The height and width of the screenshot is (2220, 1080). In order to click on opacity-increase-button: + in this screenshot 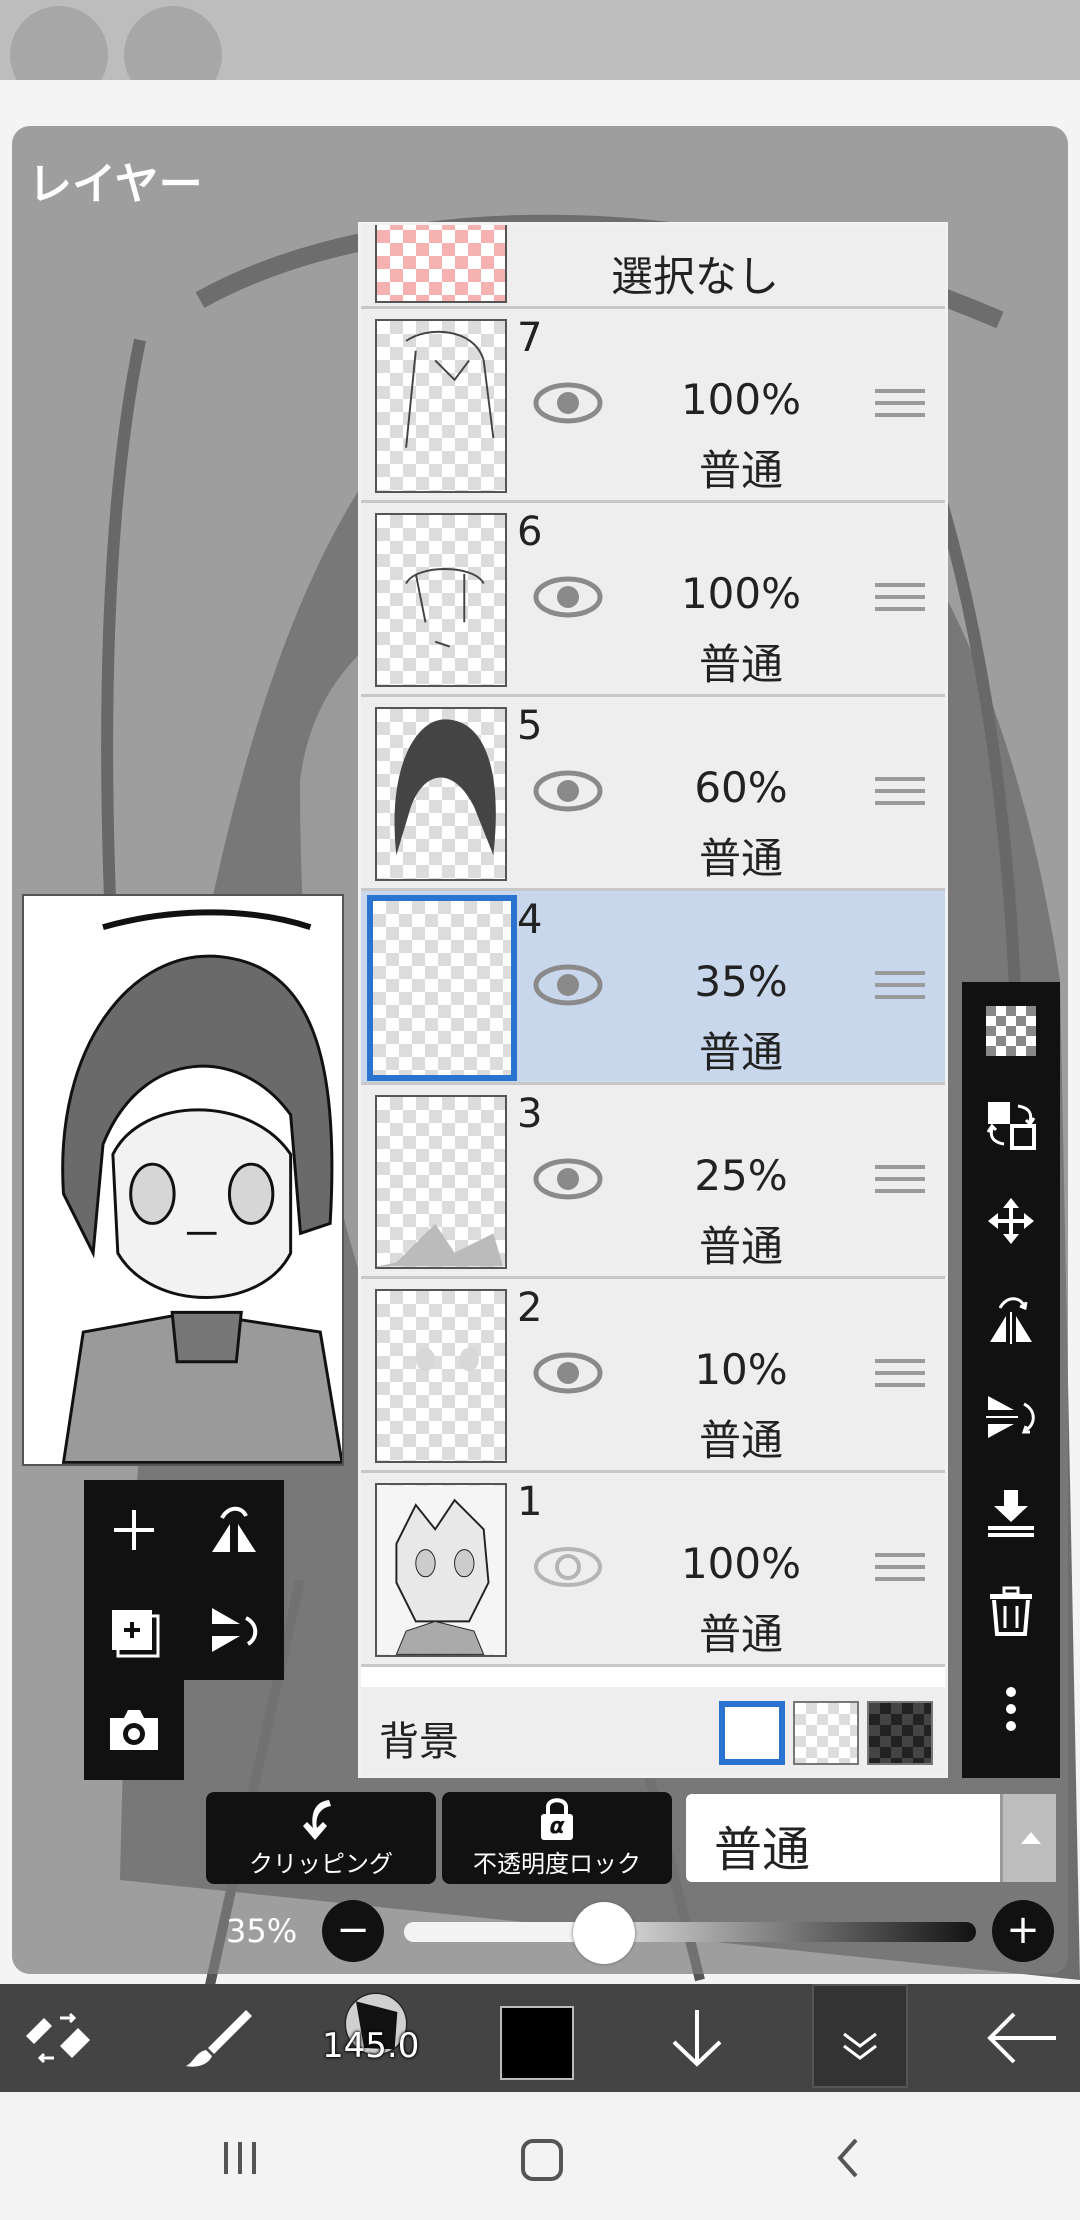, I will do `click(1023, 1931)`.